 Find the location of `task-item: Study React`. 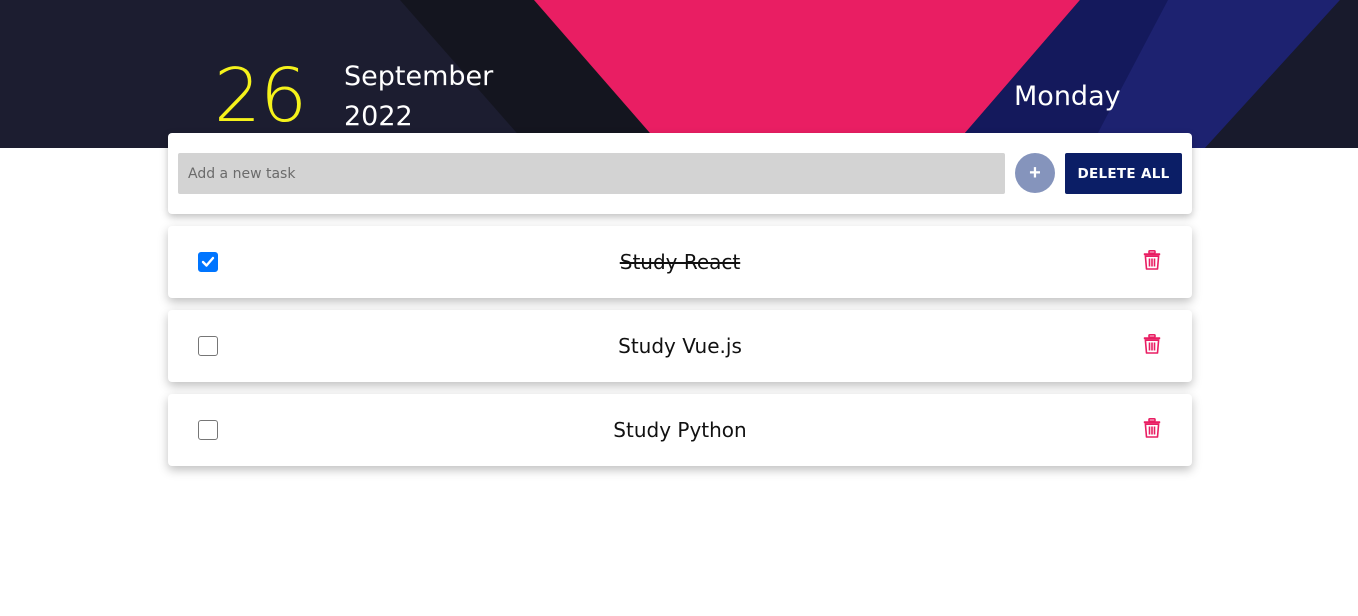

task-item: Study React is located at coordinates (680, 262).